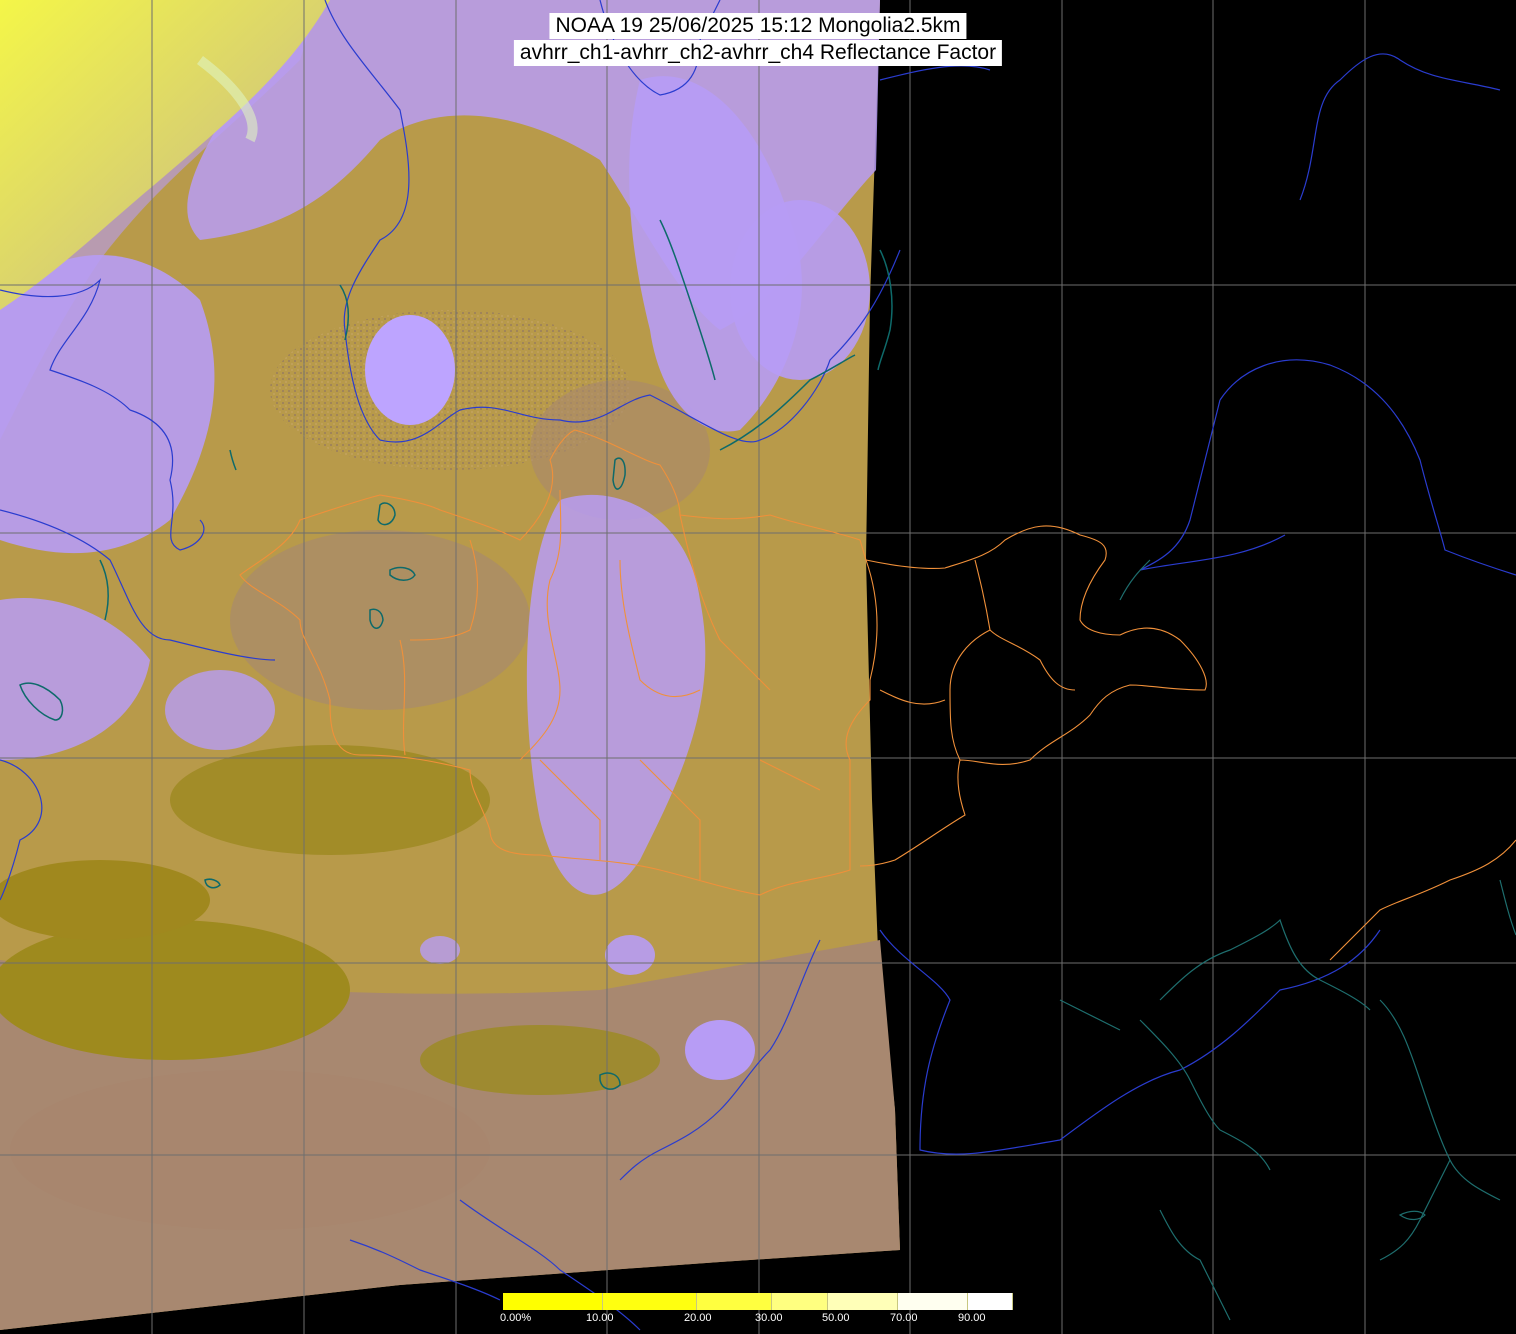 The image size is (1516, 1334). I want to click on colorbar-tick-5: 70.00, so click(904, 1318).